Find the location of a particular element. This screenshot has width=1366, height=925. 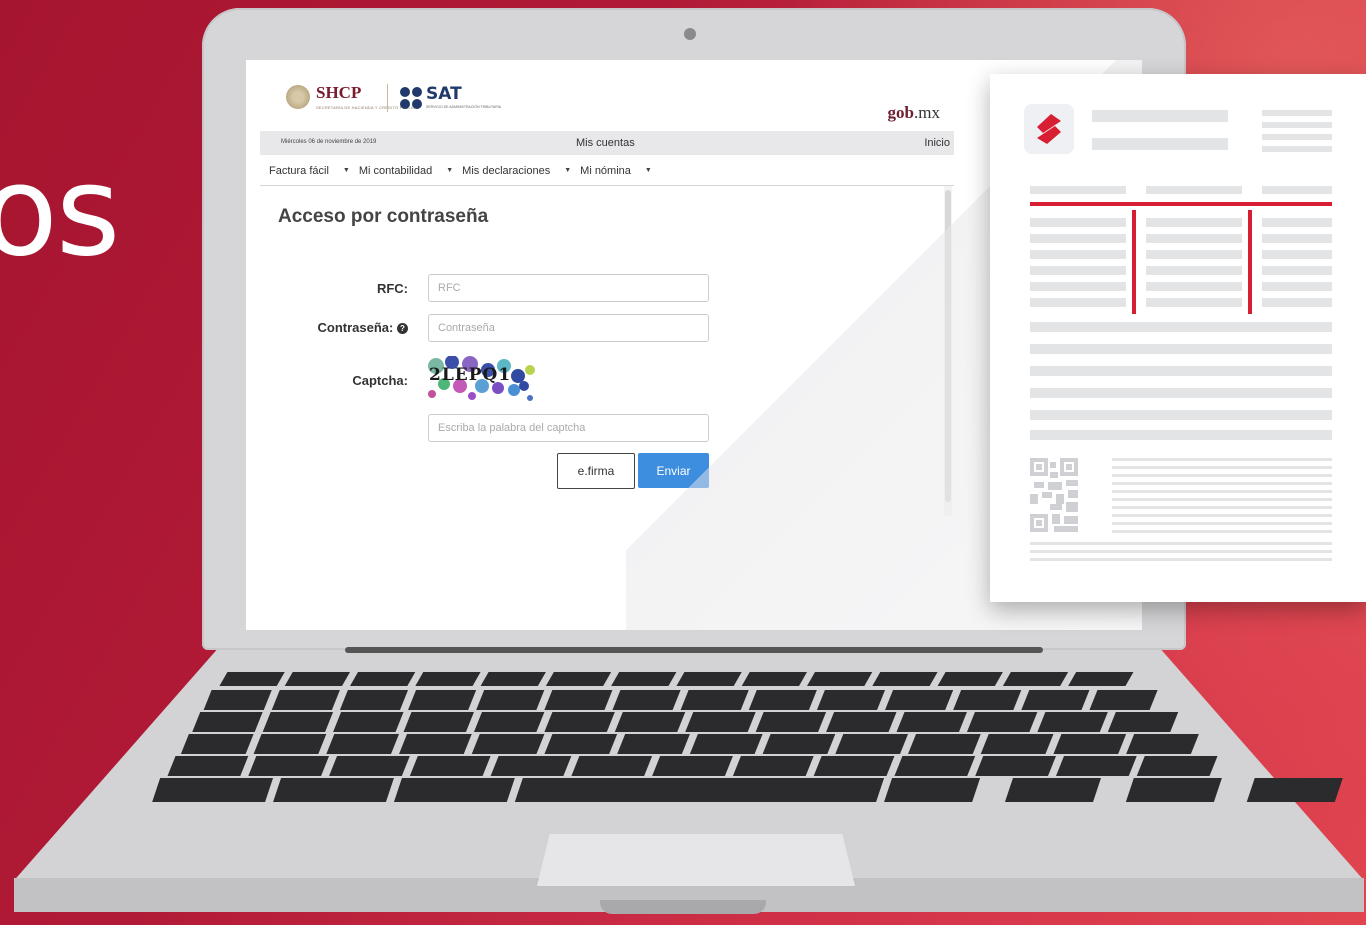

gob-mx-suffix: .mx is located at coordinates (927, 112).